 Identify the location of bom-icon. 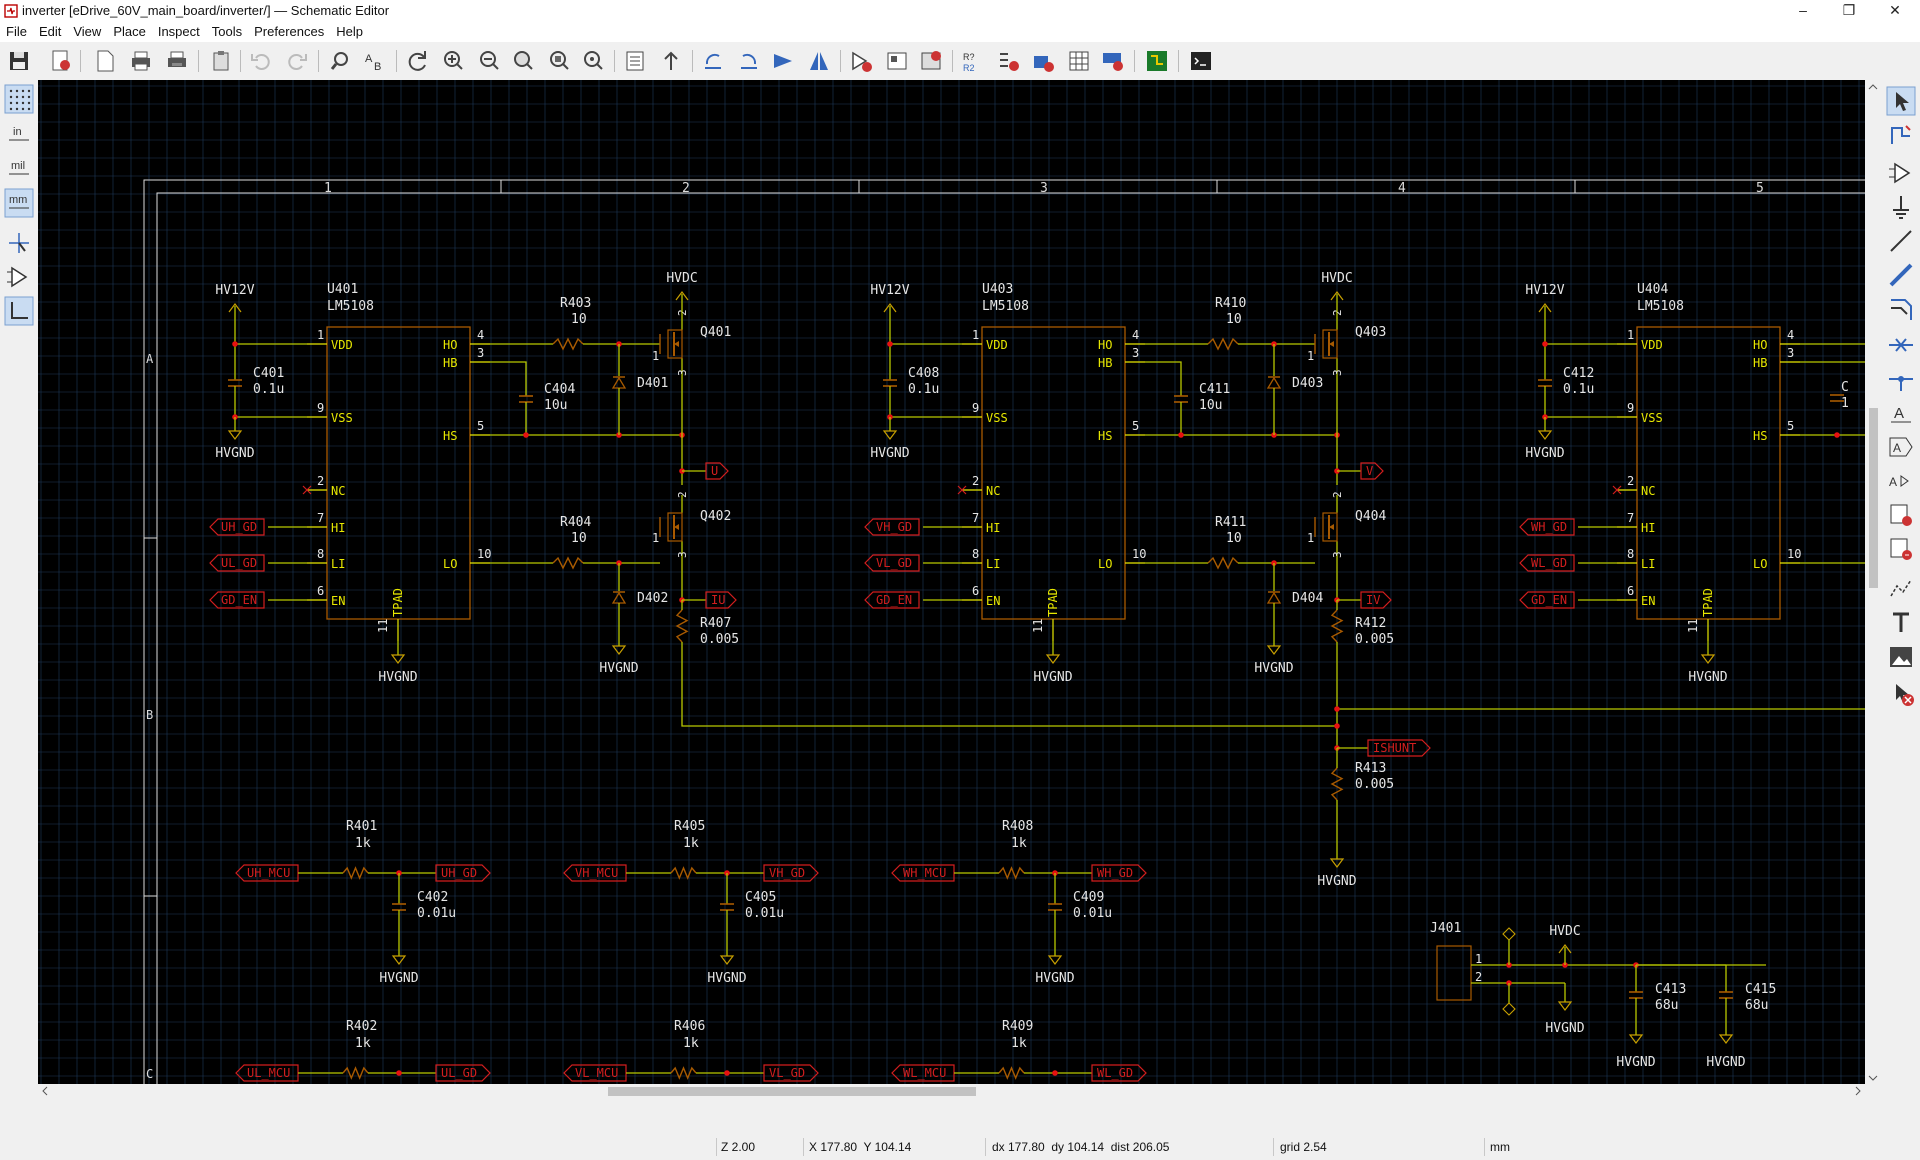
(1079, 61).